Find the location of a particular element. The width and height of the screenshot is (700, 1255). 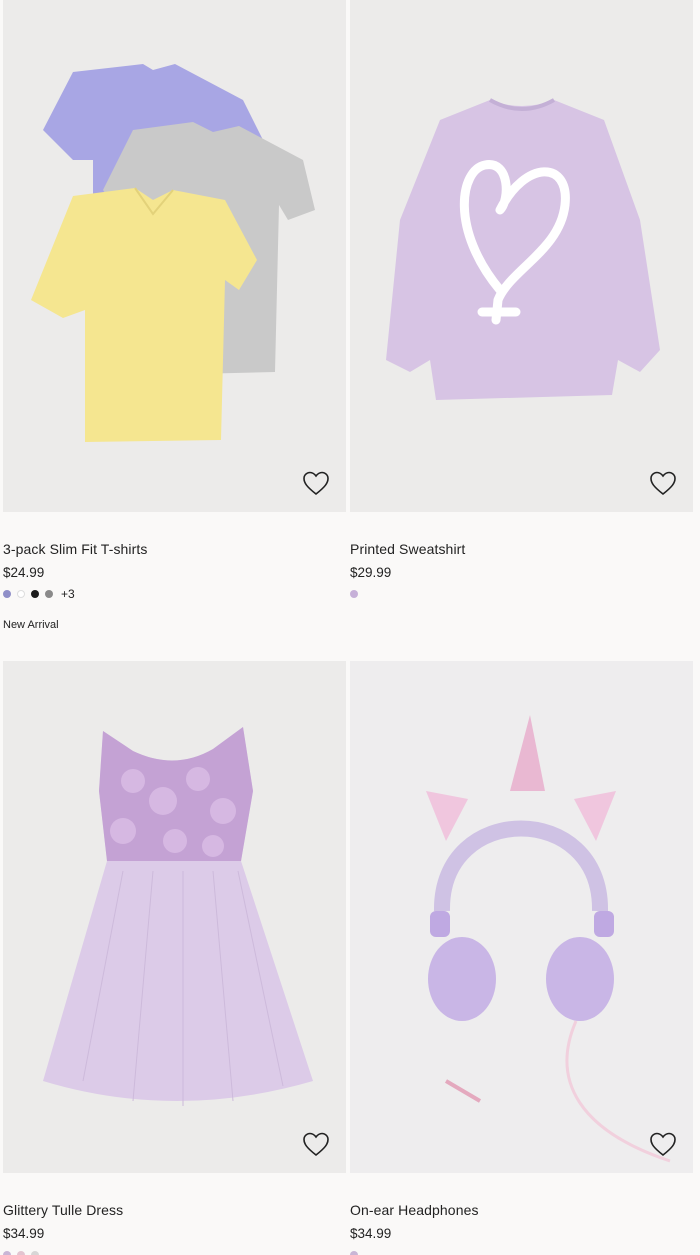

more-colors-count: +3 is located at coordinates (68, 594).